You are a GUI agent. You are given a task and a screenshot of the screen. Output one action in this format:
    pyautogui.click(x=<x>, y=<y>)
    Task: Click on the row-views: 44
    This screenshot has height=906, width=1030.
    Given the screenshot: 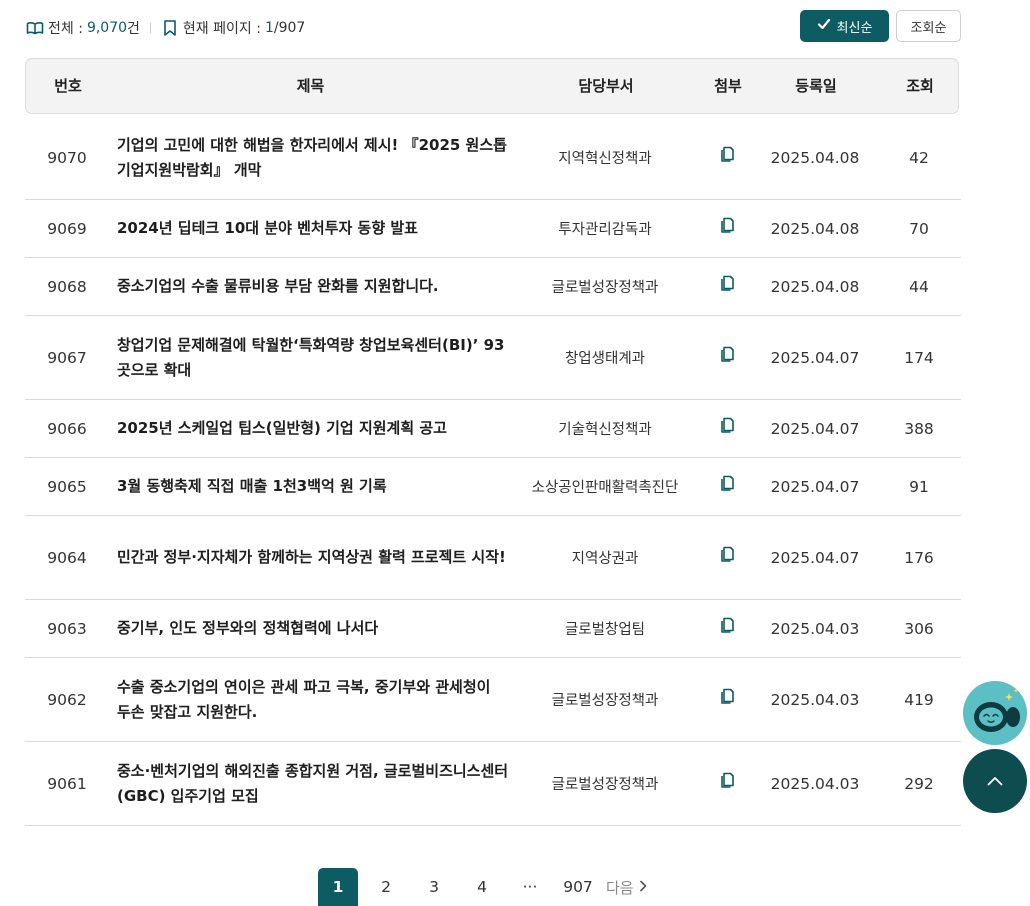 What is the action you would take?
    pyautogui.click(x=919, y=286)
    